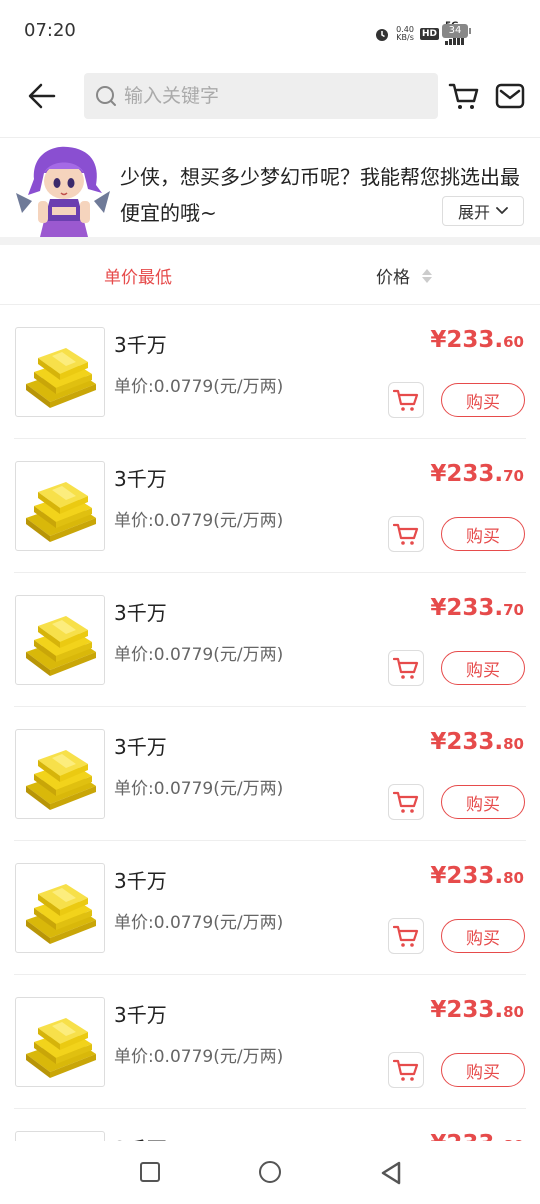 The height and width of the screenshot is (1204, 540). I want to click on back-button, so click(42, 96).